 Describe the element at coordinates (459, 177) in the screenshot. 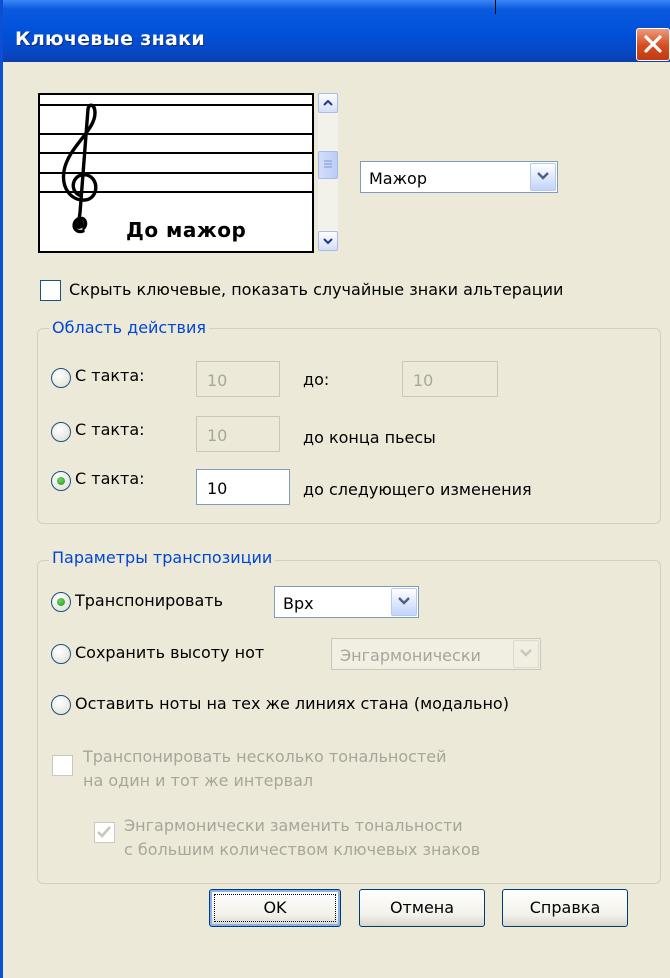

I see `mode-select: Мажор` at that location.